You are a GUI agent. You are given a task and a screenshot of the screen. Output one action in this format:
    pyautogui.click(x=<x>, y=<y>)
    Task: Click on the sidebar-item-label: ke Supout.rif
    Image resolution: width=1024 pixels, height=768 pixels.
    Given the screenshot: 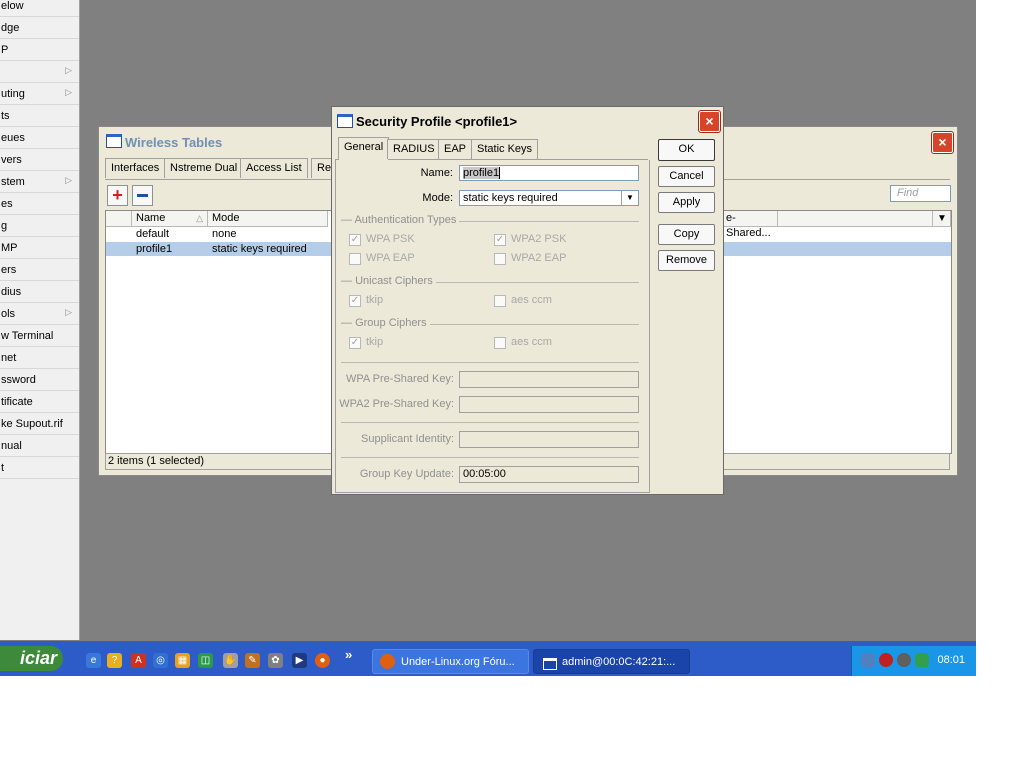 What is the action you would take?
    pyautogui.click(x=32, y=424)
    